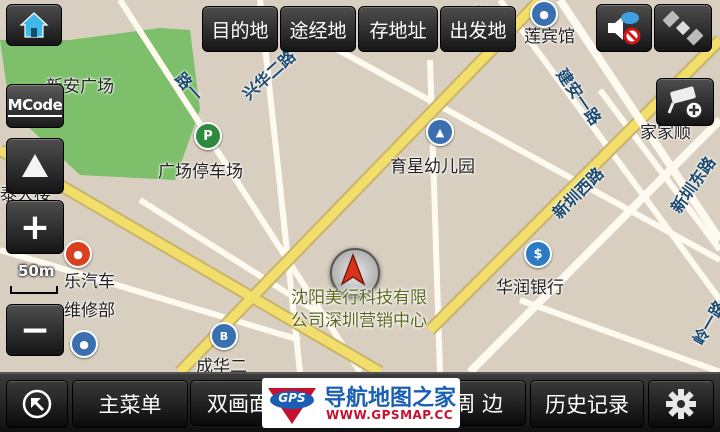 This screenshot has height=432, width=720. Describe the element at coordinates (587, 404) in the screenshot. I see `history-button: 历史记录` at that location.